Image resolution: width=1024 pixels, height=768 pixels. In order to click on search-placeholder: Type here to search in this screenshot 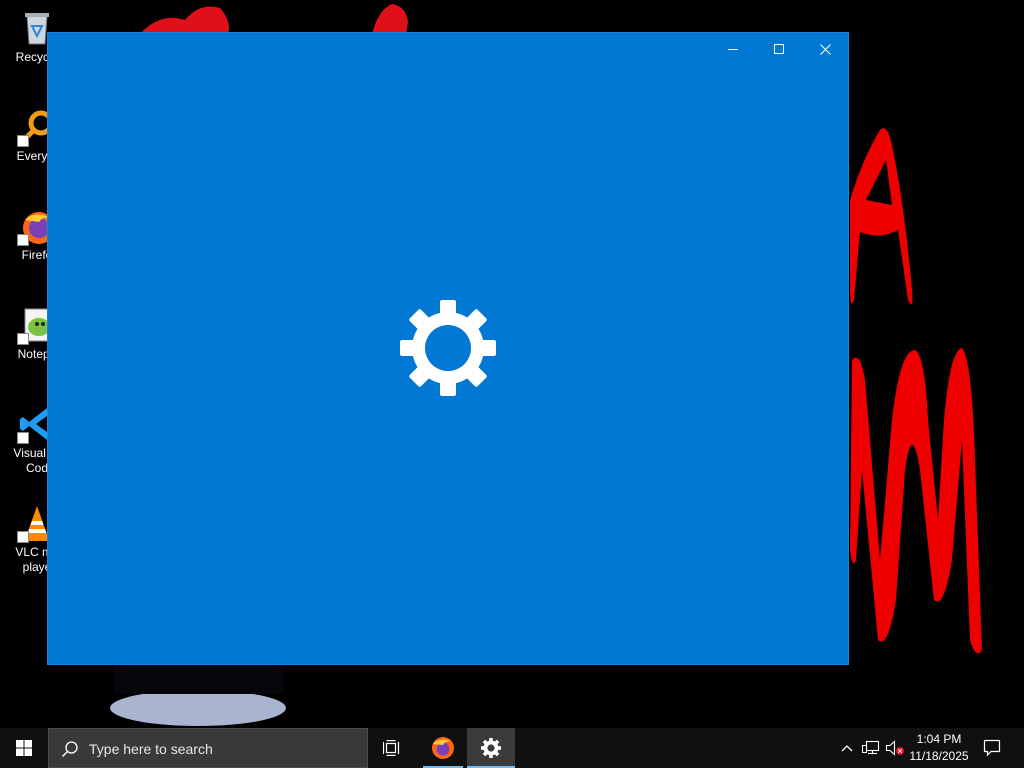, I will do `click(151, 749)`.